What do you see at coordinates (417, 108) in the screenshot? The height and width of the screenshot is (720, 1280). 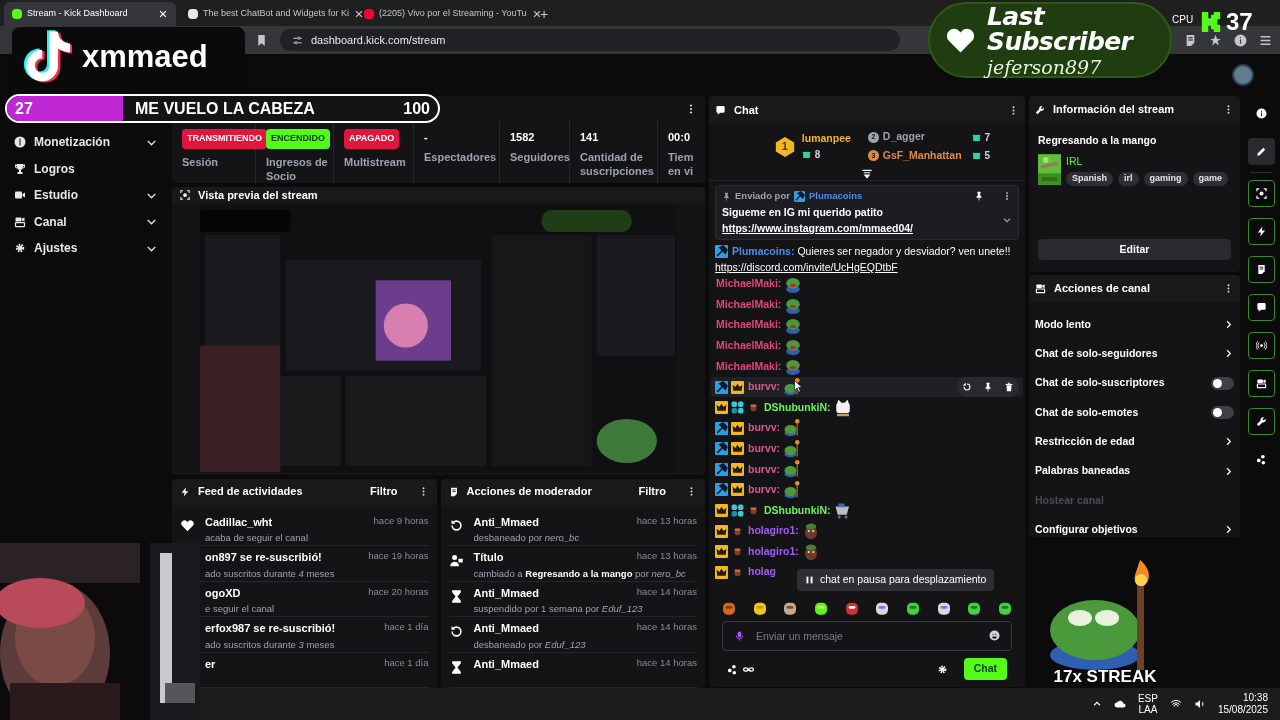 I see `goal-target: 100` at bounding box center [417, 108].